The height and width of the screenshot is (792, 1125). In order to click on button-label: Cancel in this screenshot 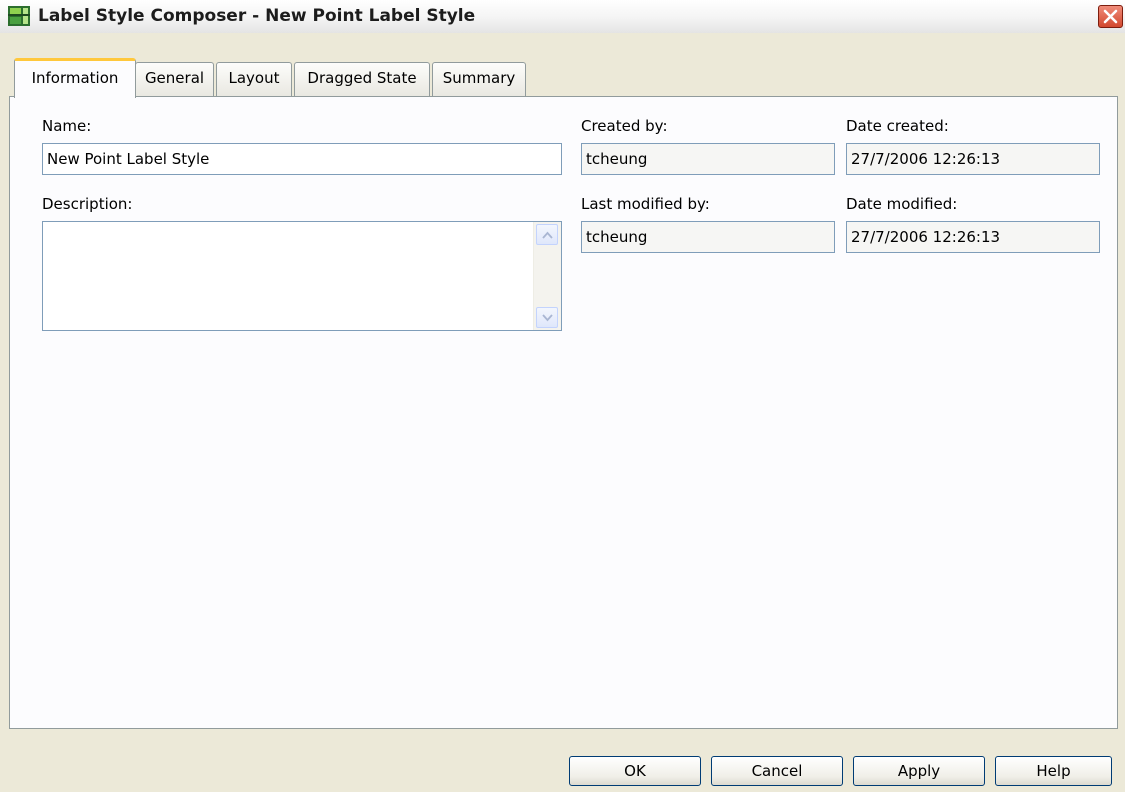, I will do `click(777, 771)`.